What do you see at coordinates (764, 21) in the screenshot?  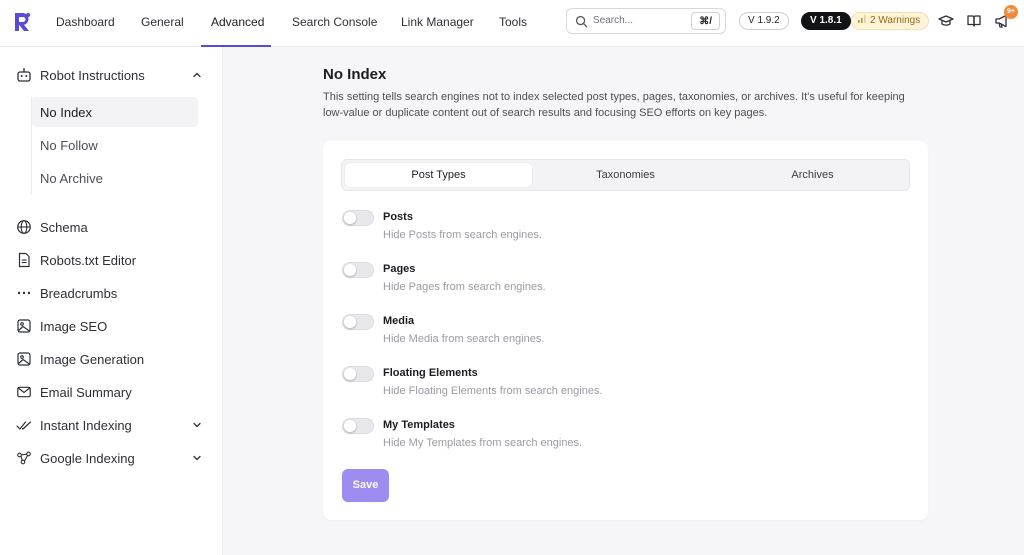 I see `free-version-badge: V 1.9.2` at bounding box center [764, 21].